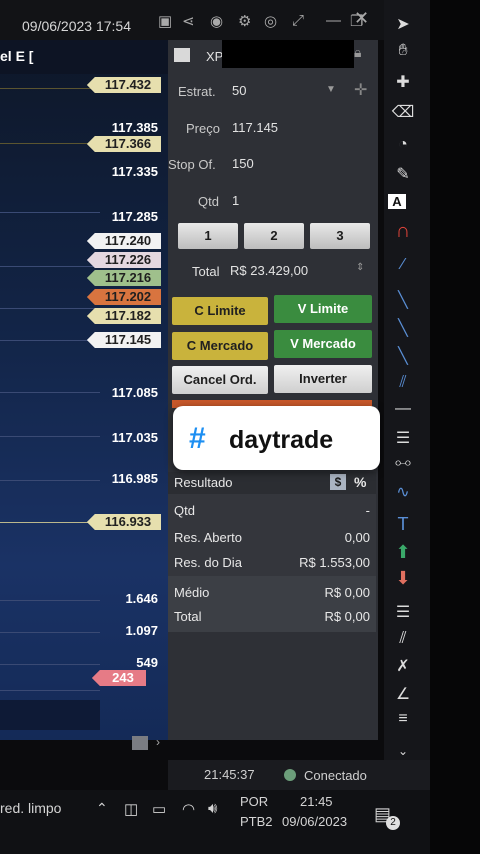 This screenshot has width=480, height=854. What do you see at coordinates (229, 774) in the screenshot?
I see `status-time: 21:45:37` at bounding box center [229, 774].